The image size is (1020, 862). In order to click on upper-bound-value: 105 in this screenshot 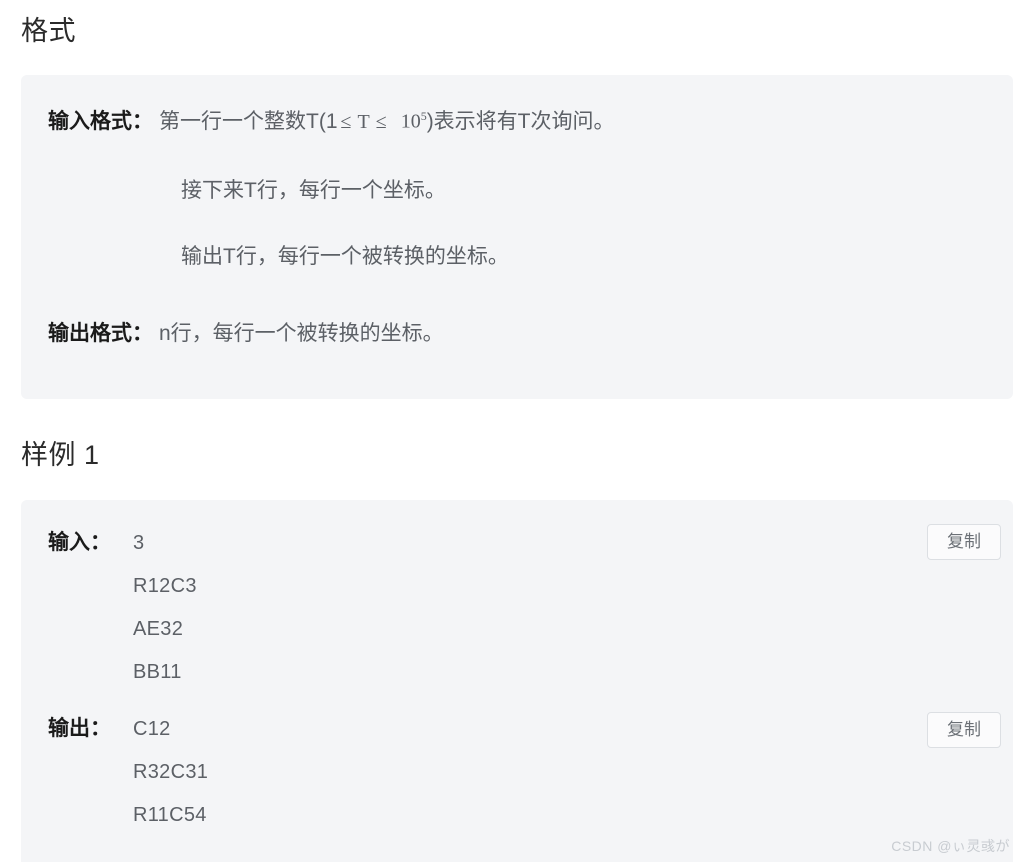, I will do `click(408, 122)`.